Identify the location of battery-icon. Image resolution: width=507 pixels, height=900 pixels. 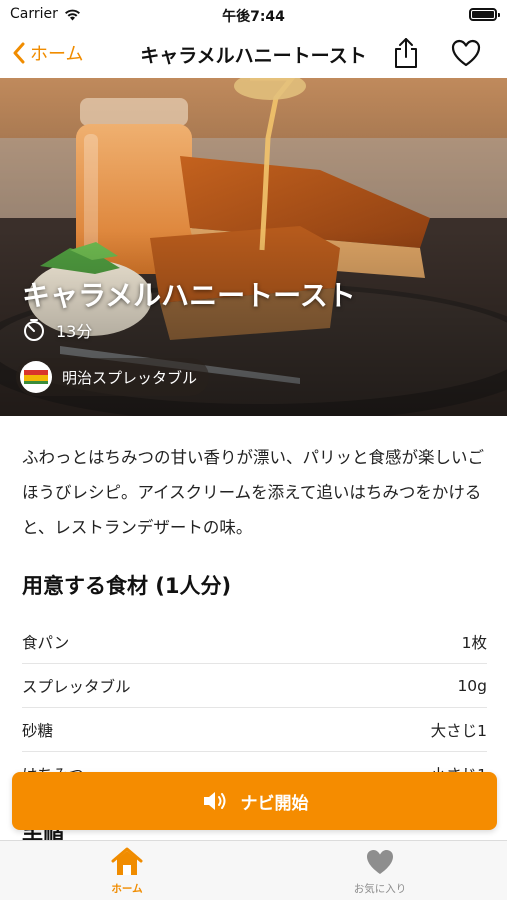
(484, 14).